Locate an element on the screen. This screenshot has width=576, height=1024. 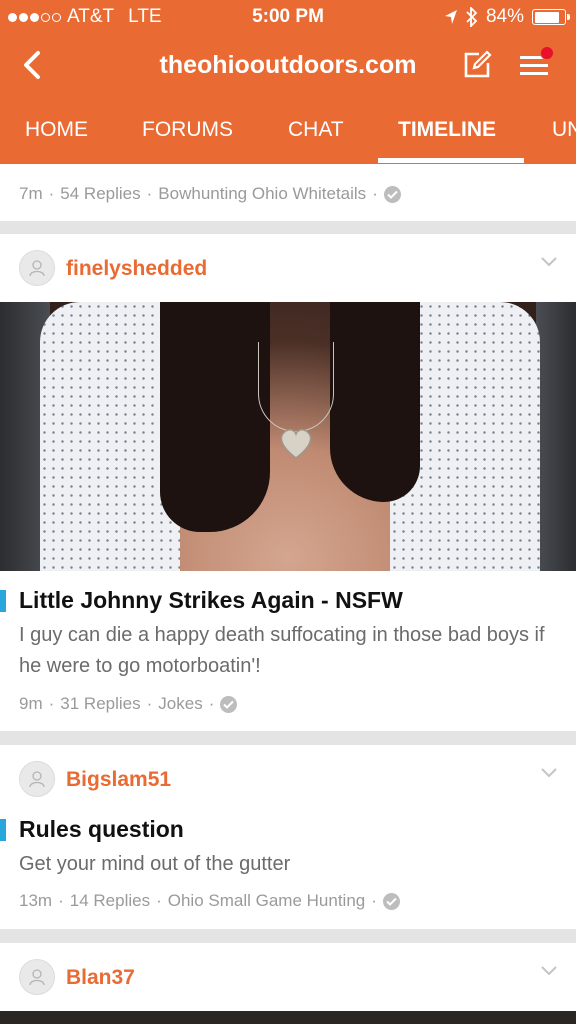
navigation-bar: theohiooutdoors.com is located at coordinates (288, 66).